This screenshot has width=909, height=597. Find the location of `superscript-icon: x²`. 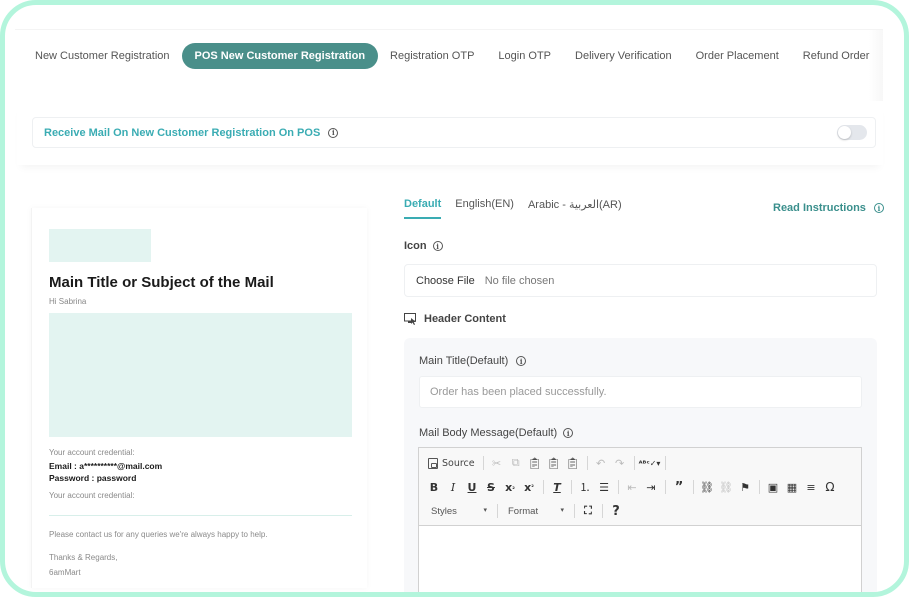

superscript-icon: x² is located at coordinates (529, 487).